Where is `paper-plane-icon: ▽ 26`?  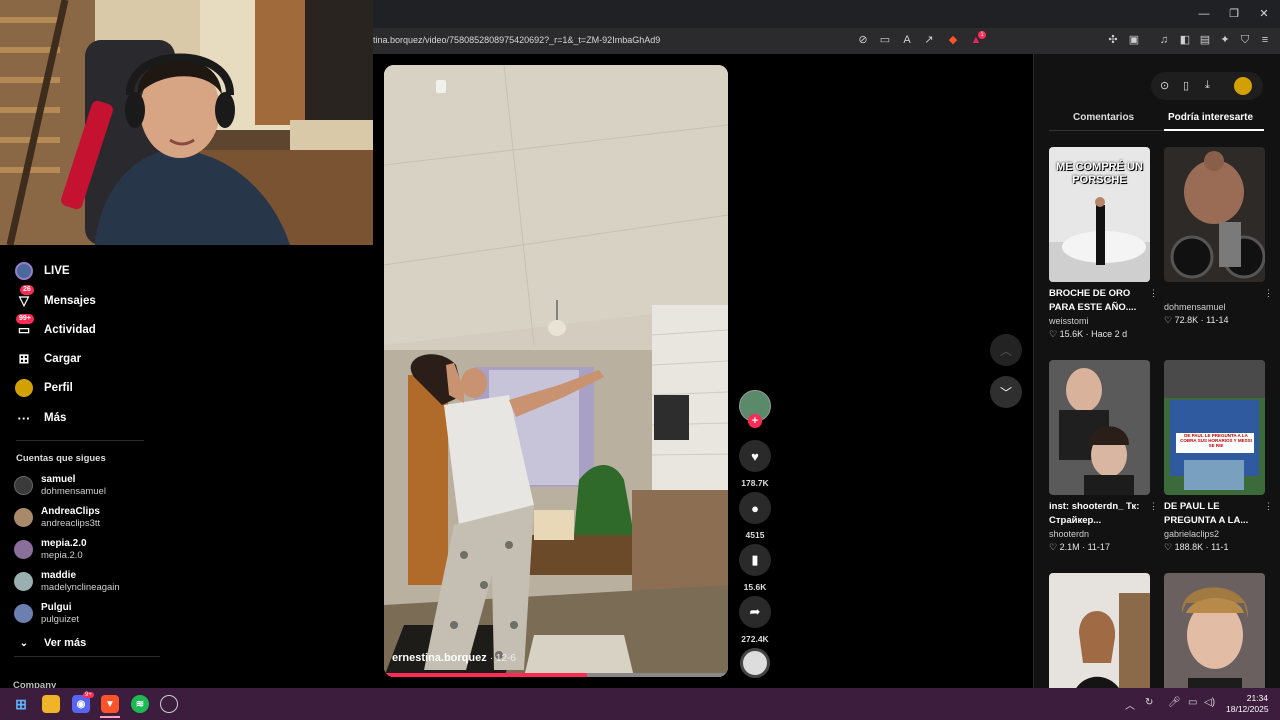
paper-plane-icon: ▽ 26 is located at coordinates (24, 298).